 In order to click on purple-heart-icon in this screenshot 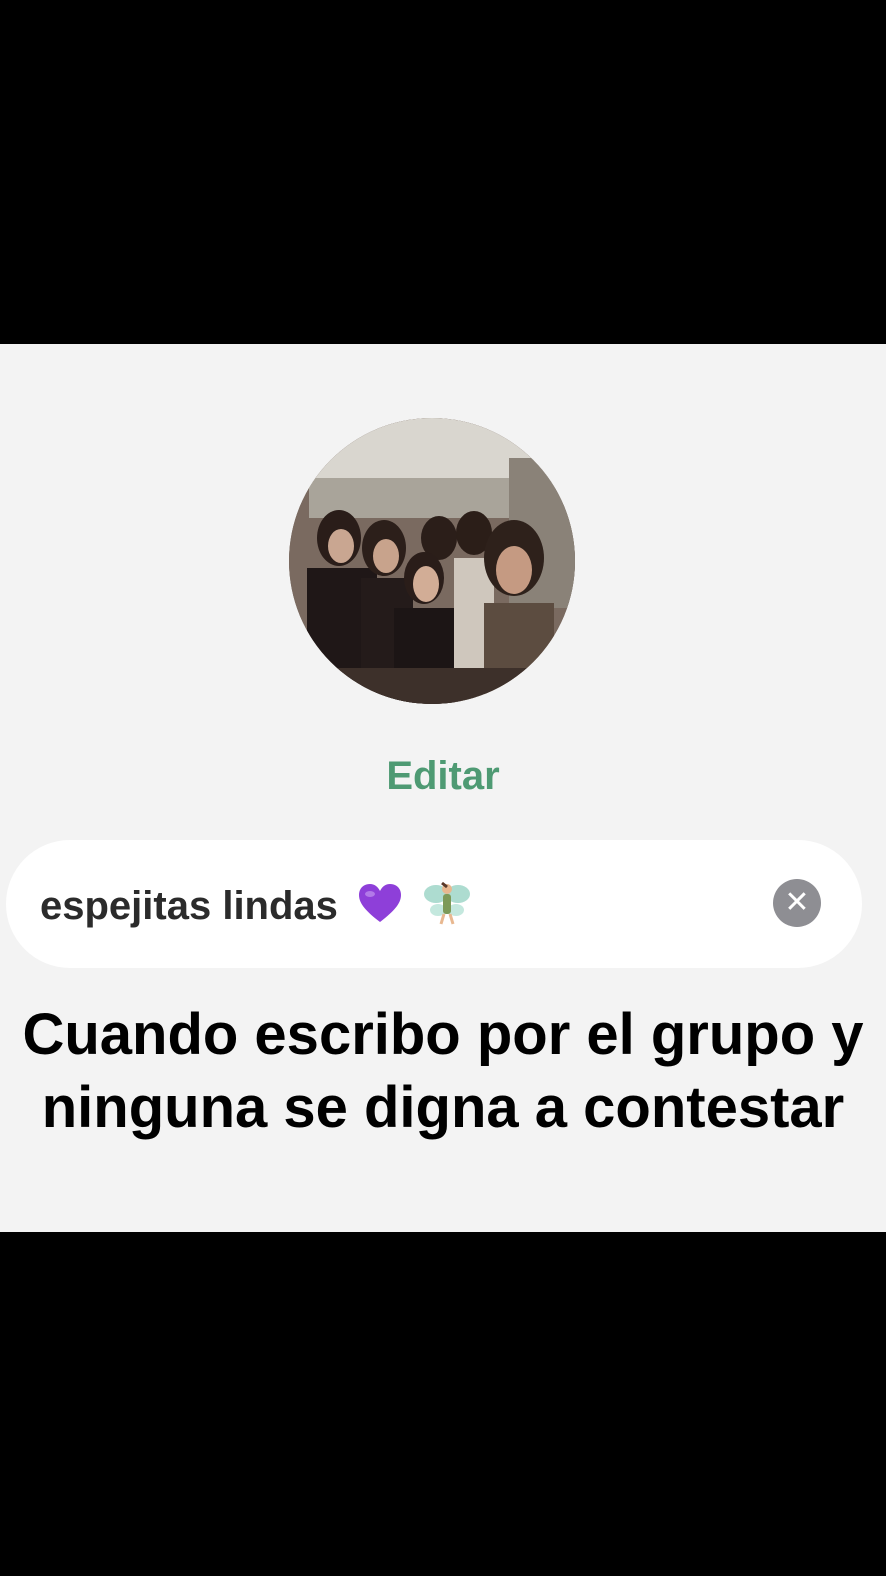, I will do `click(380, 908)`.